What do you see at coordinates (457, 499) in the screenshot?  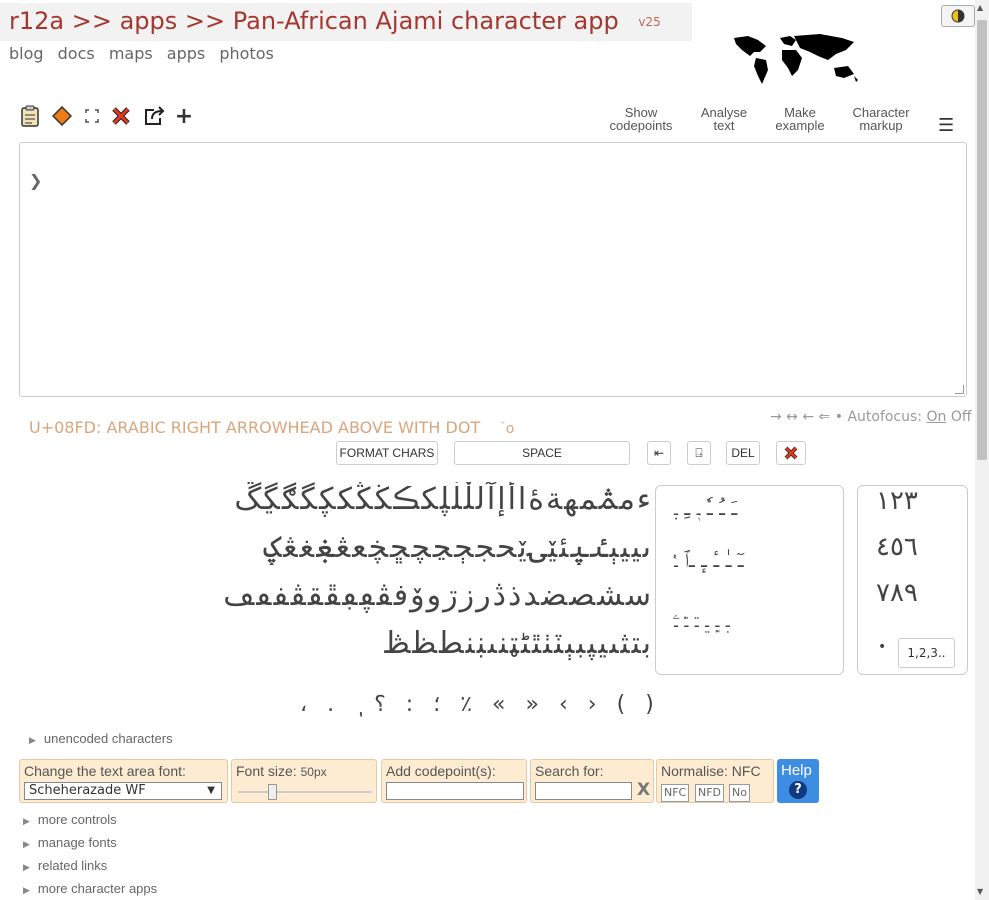 I see `char-key: ڶ` at bounding box center [457, 499].